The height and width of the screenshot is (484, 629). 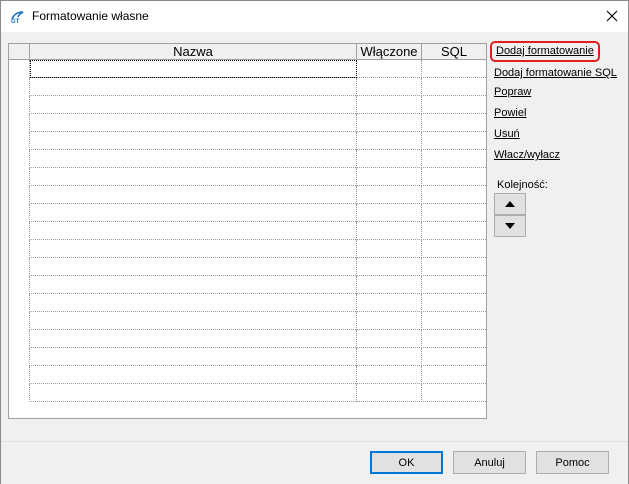 I want to click on toggle-link: Włacz/wyłacz, so click(x=527, y=155).